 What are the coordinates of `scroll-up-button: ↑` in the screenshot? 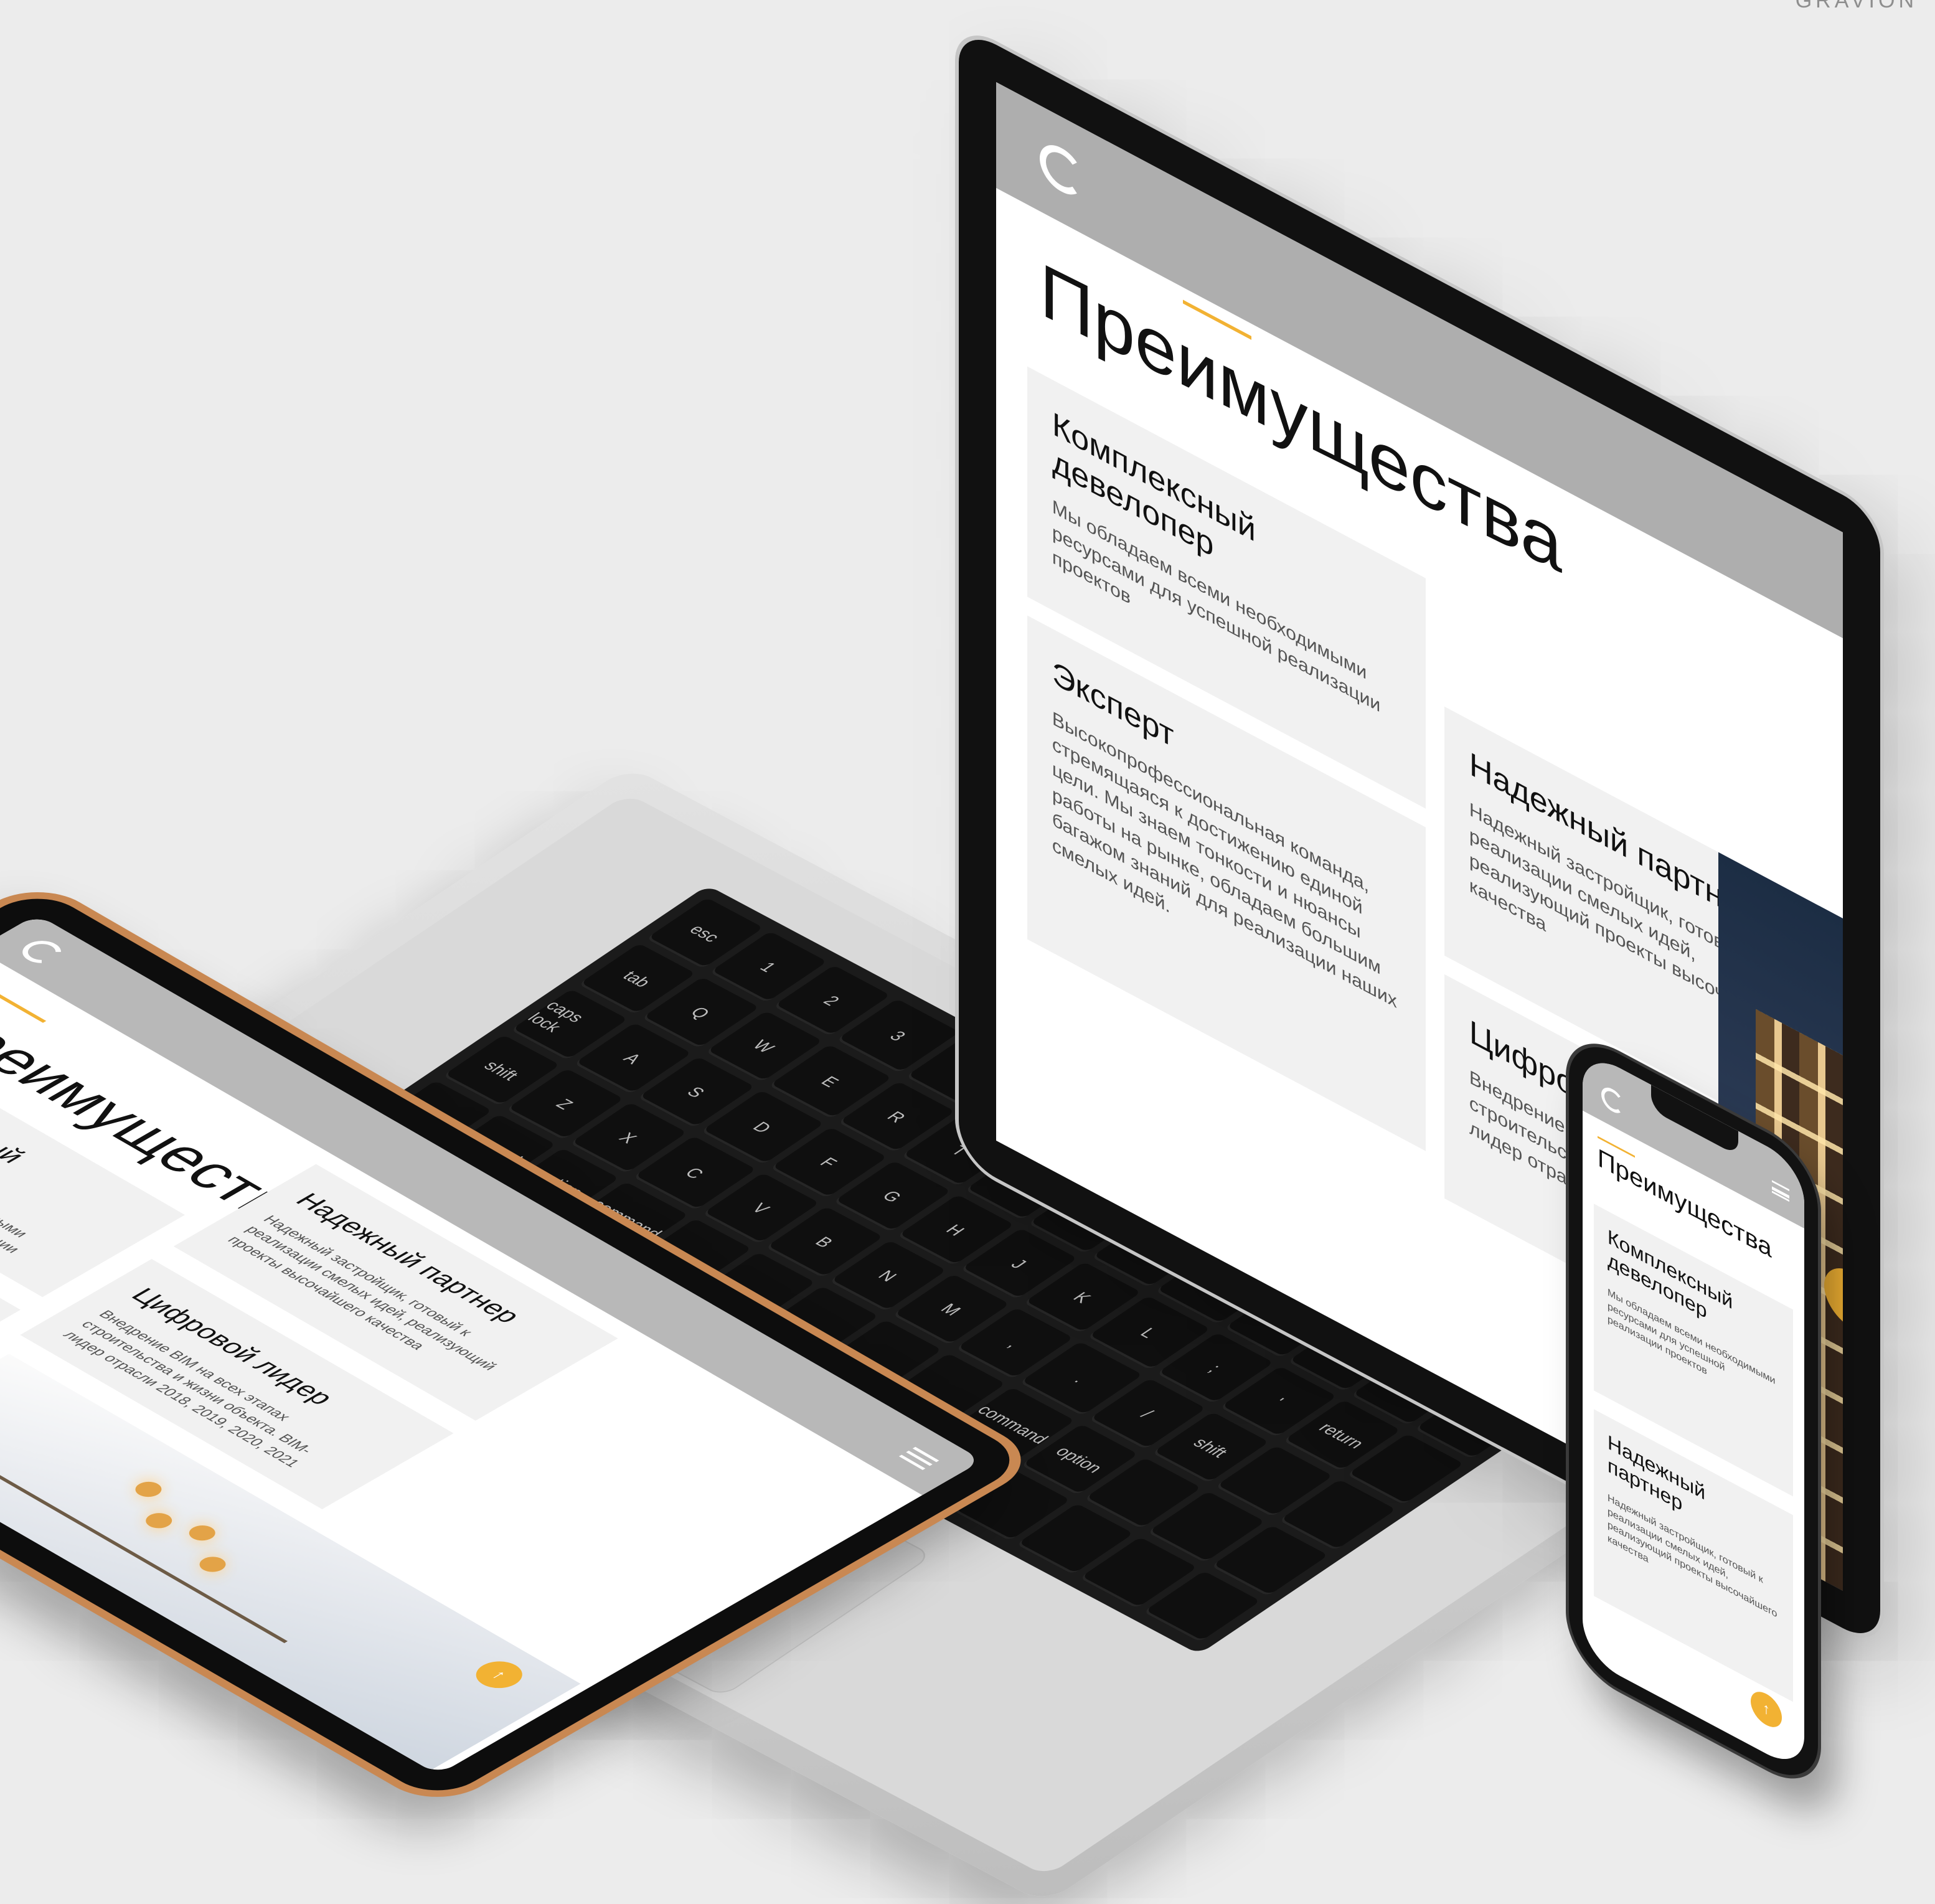 It's located at (499, 1675).